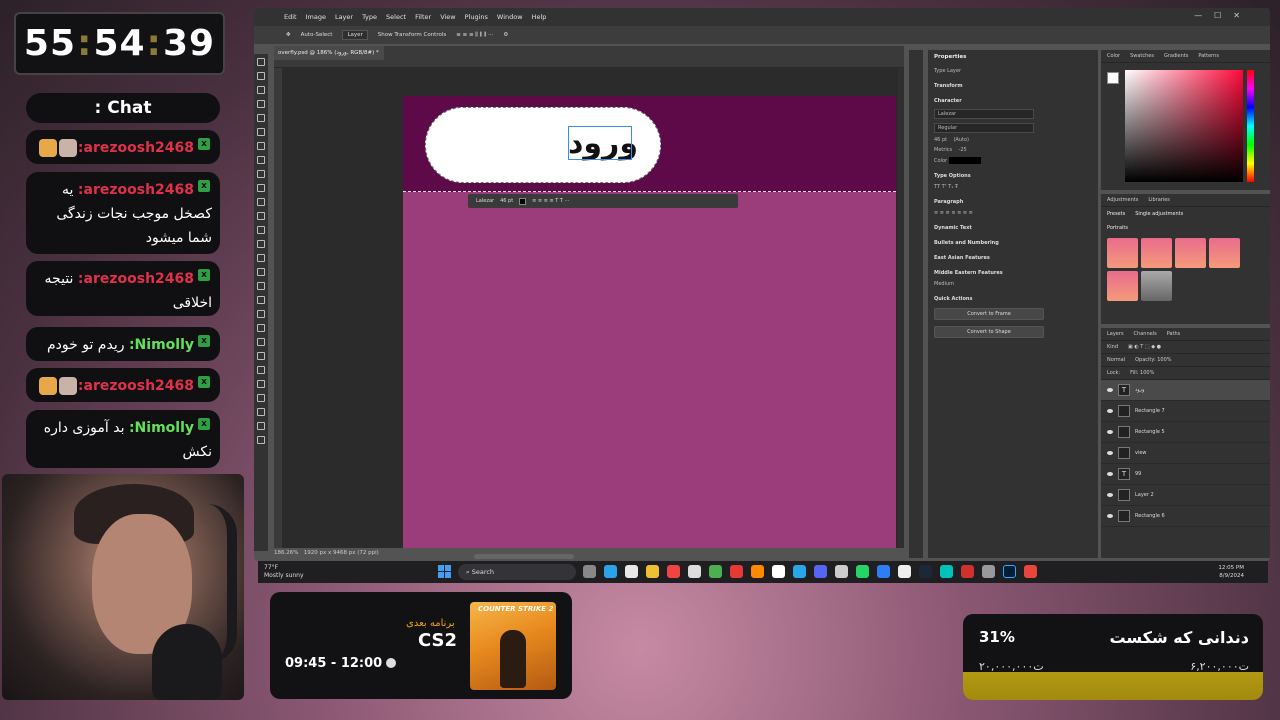 The height and width of the screenshot is (720, 1280). I want to click on paragraph-align-icons: ≡ ≡ ≡ ≡ ≡ ≡ ≡, so click(1013, 213).